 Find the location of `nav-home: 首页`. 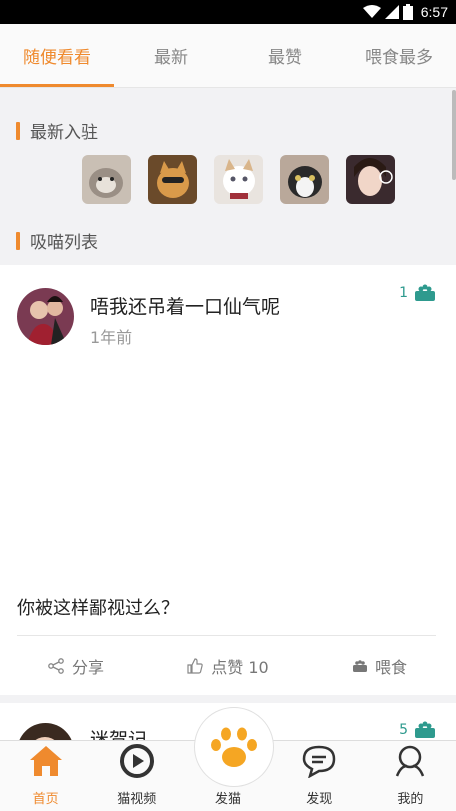

nav-home: 首页 is located at coordinates (45, 776).